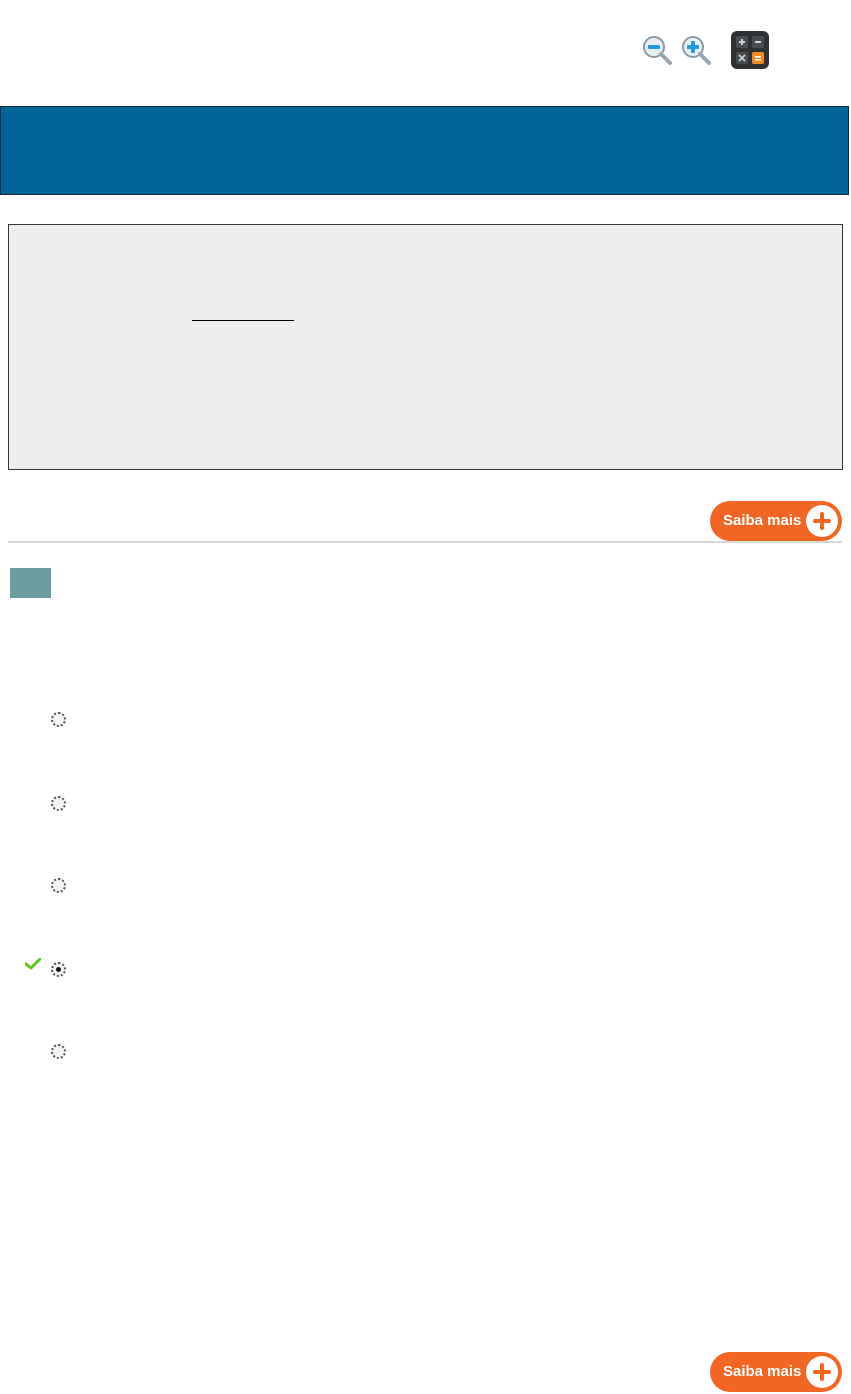 The image size is (851, 1394). Describe the element at coordinates (696, 50) in the screenshot. I see `zoom-in-icon` at that location.